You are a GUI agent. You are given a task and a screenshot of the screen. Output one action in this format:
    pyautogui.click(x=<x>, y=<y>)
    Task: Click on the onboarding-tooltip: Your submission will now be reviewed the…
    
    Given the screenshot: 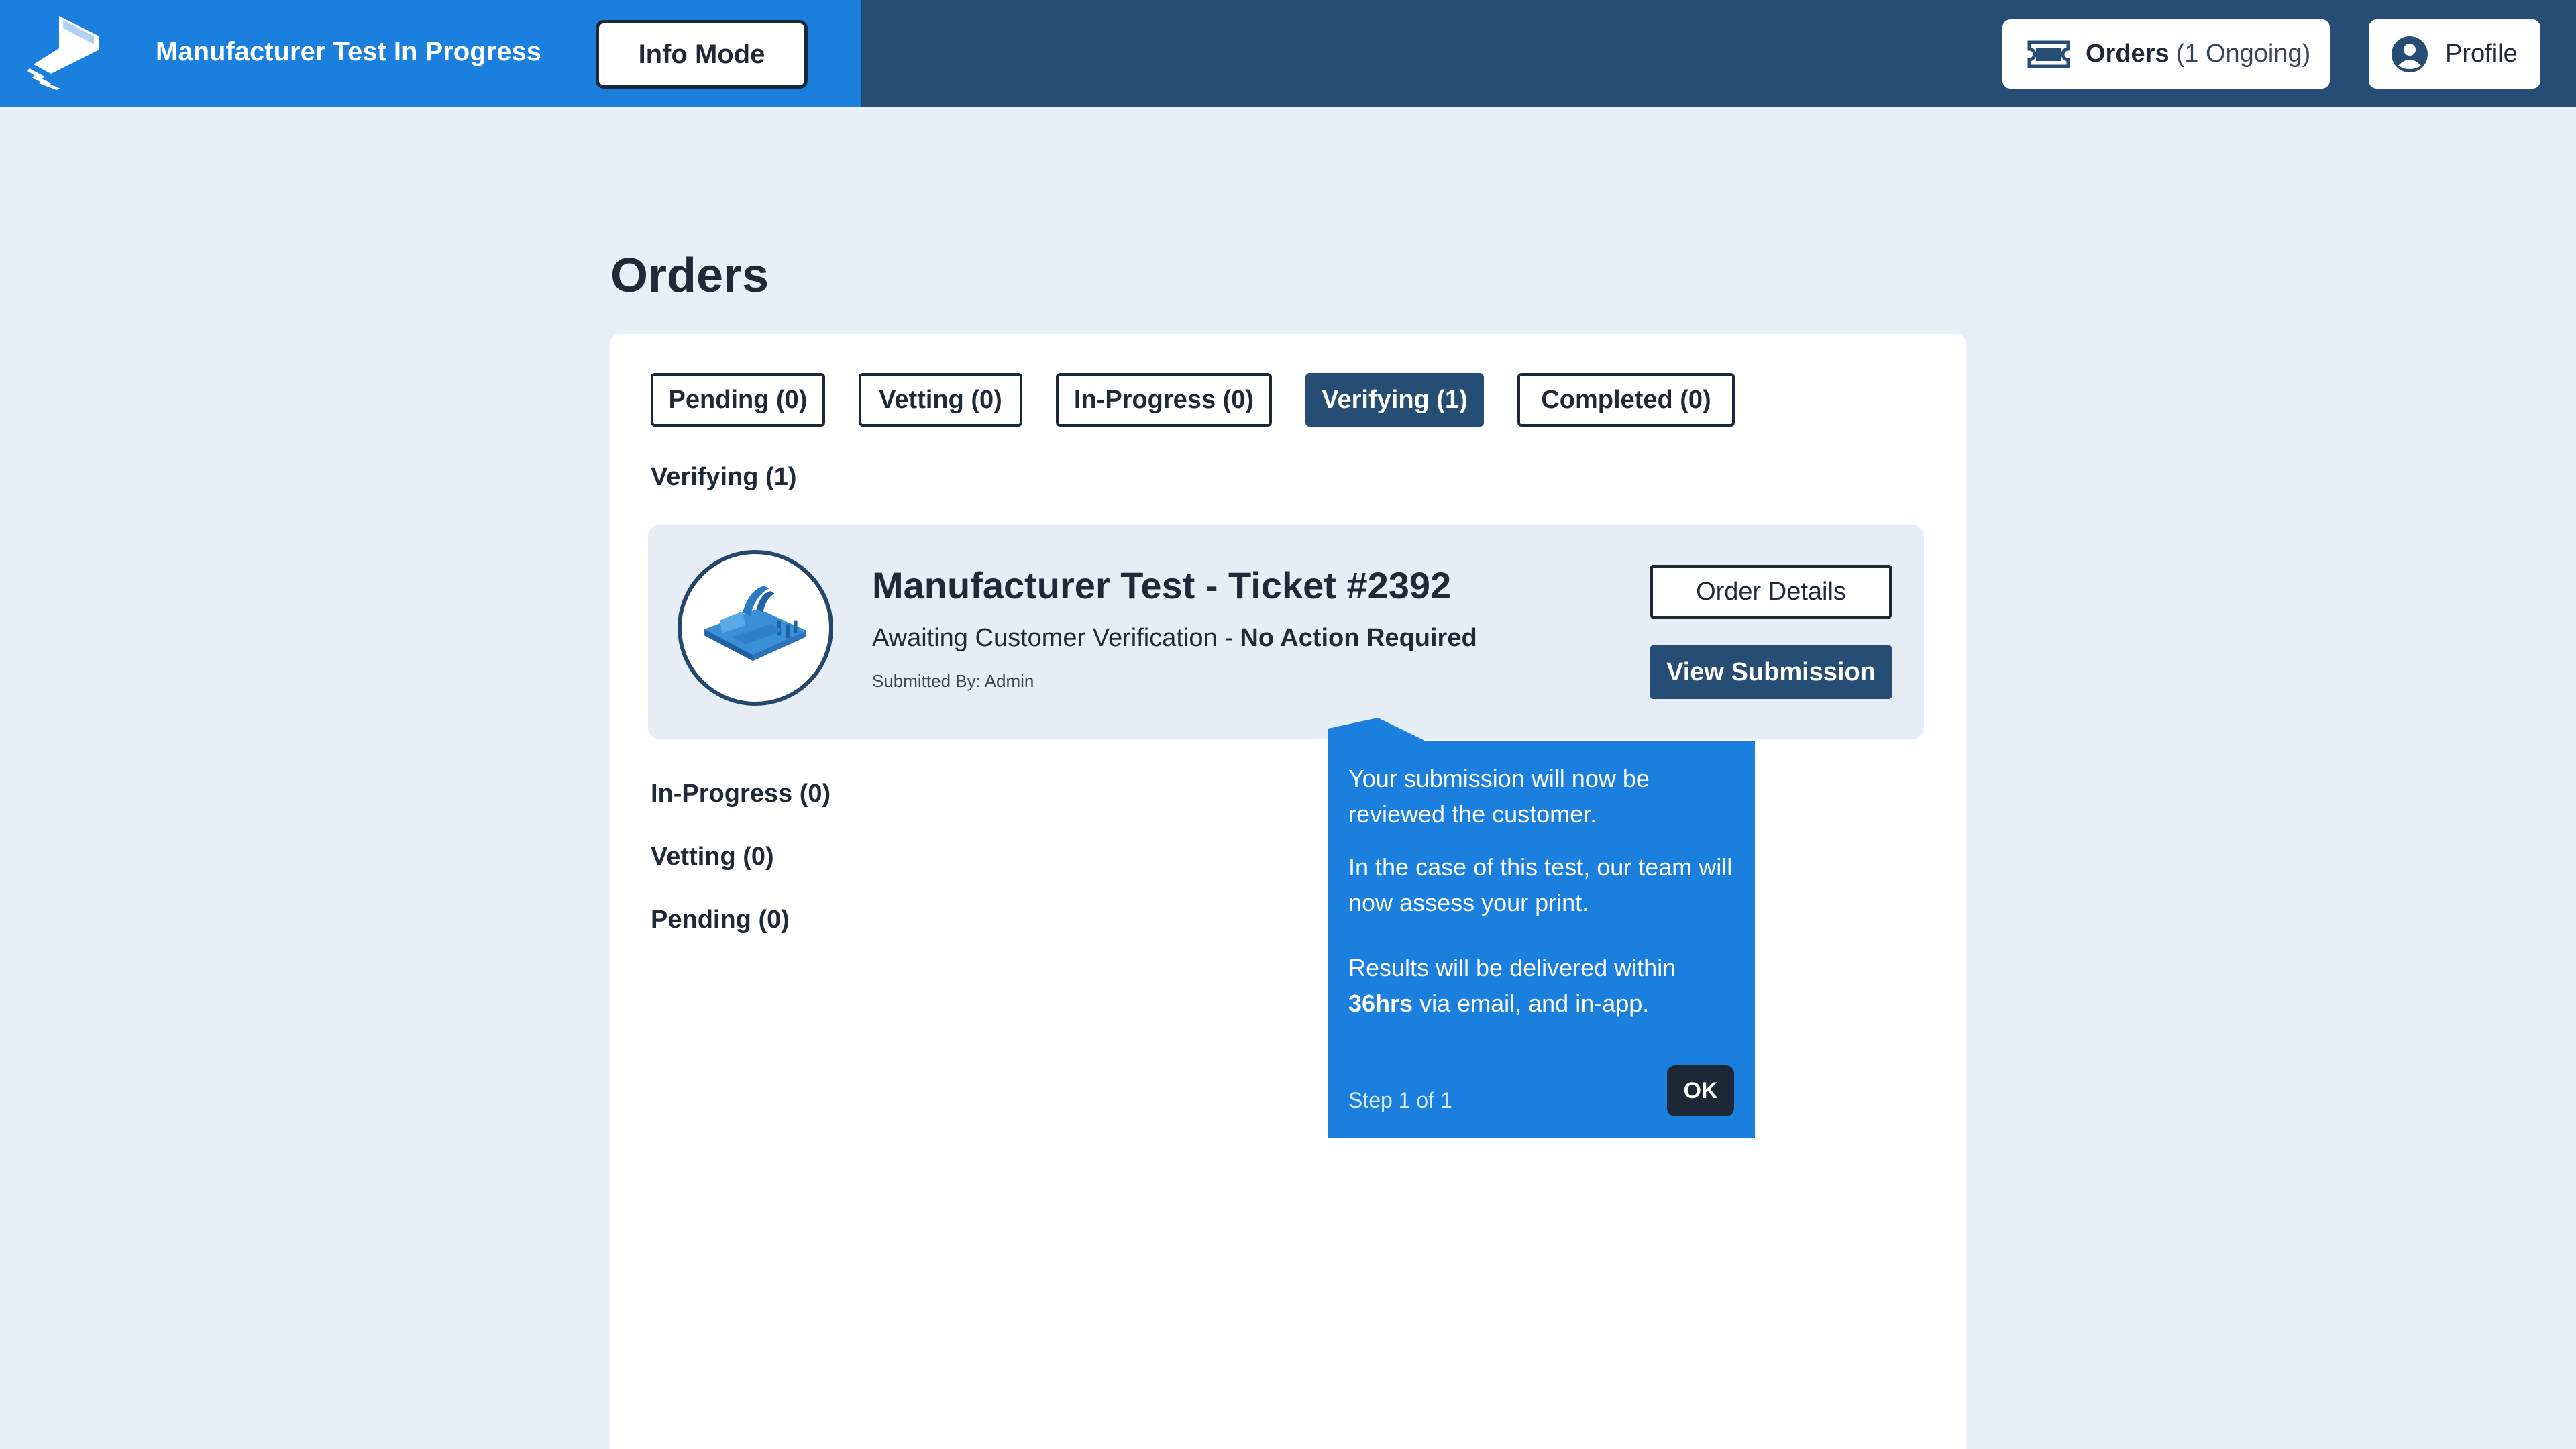 What is the action you would take?
    pyautogui.click(x=1541, y=939)
    